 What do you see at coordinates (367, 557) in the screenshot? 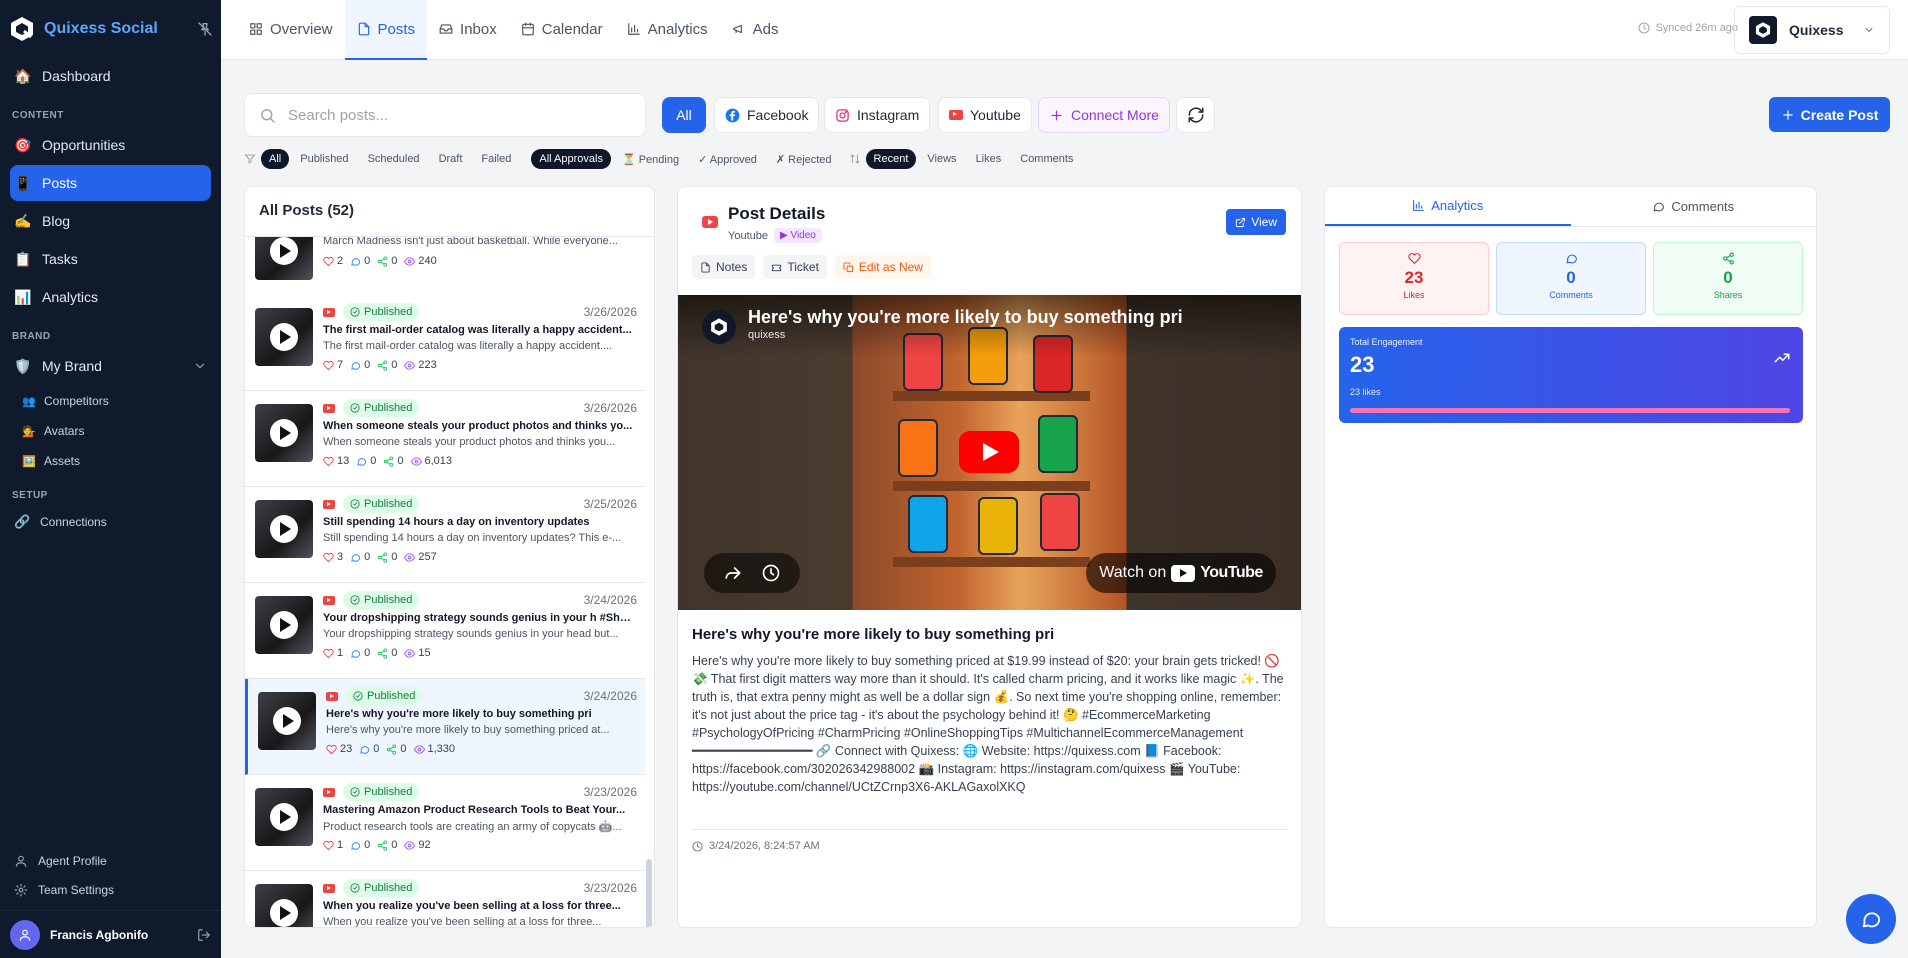
I see `comments-count: 0` at bounding box center [367, 557].